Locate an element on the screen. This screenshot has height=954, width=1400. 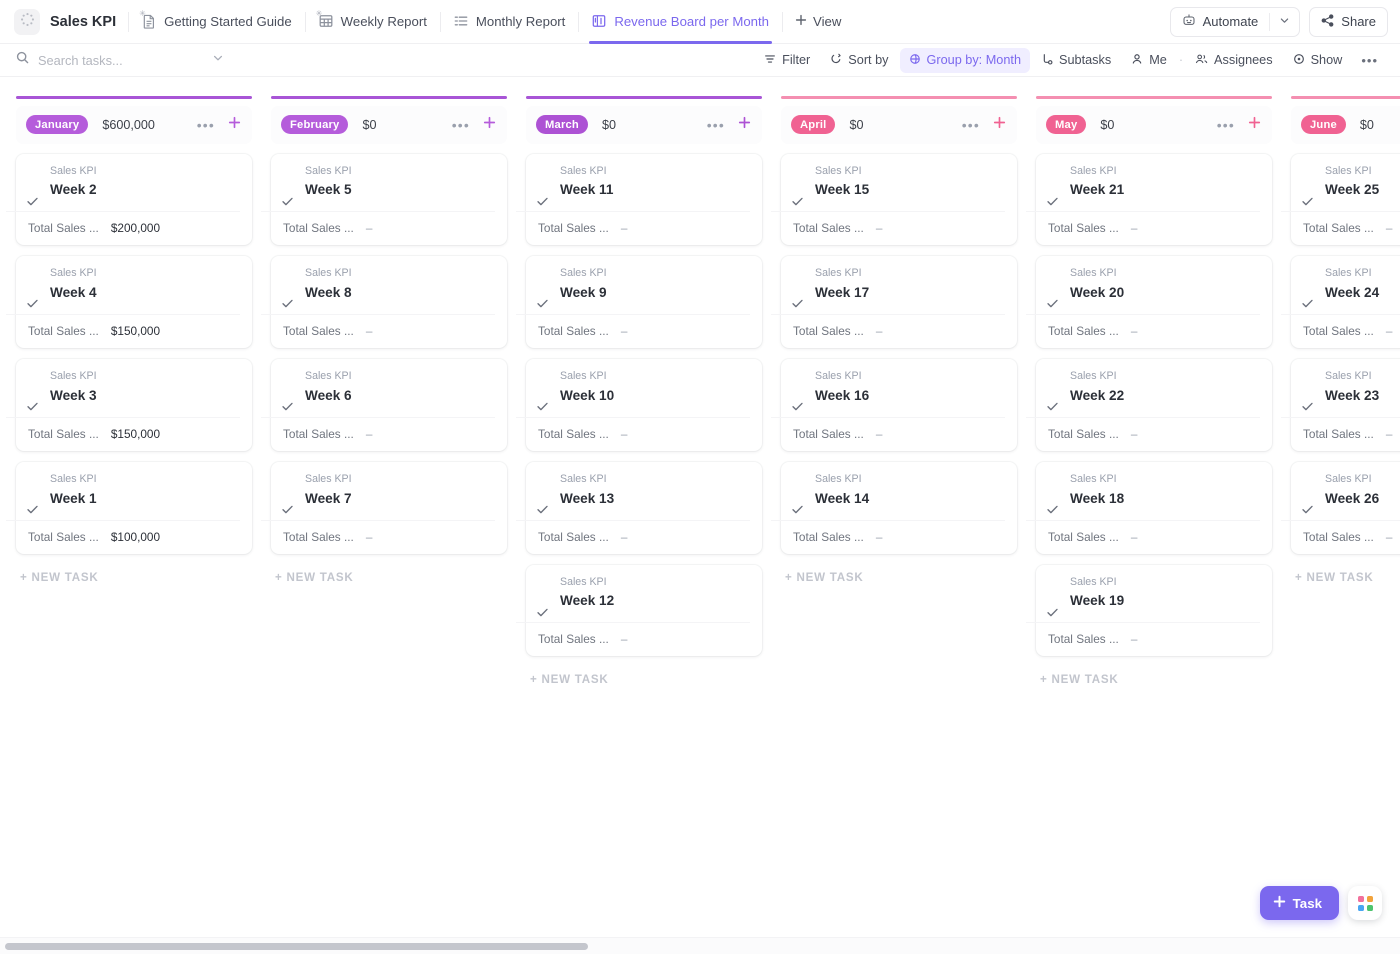
column-month-badge: April is located at coordinates (813, 124).